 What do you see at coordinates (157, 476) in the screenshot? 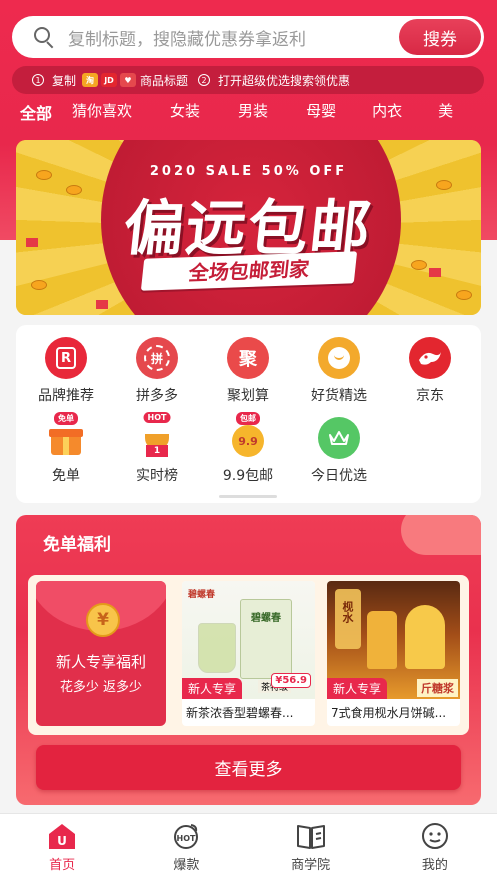
I see `category-label: 实时榜` at bounding box center [157, 476].